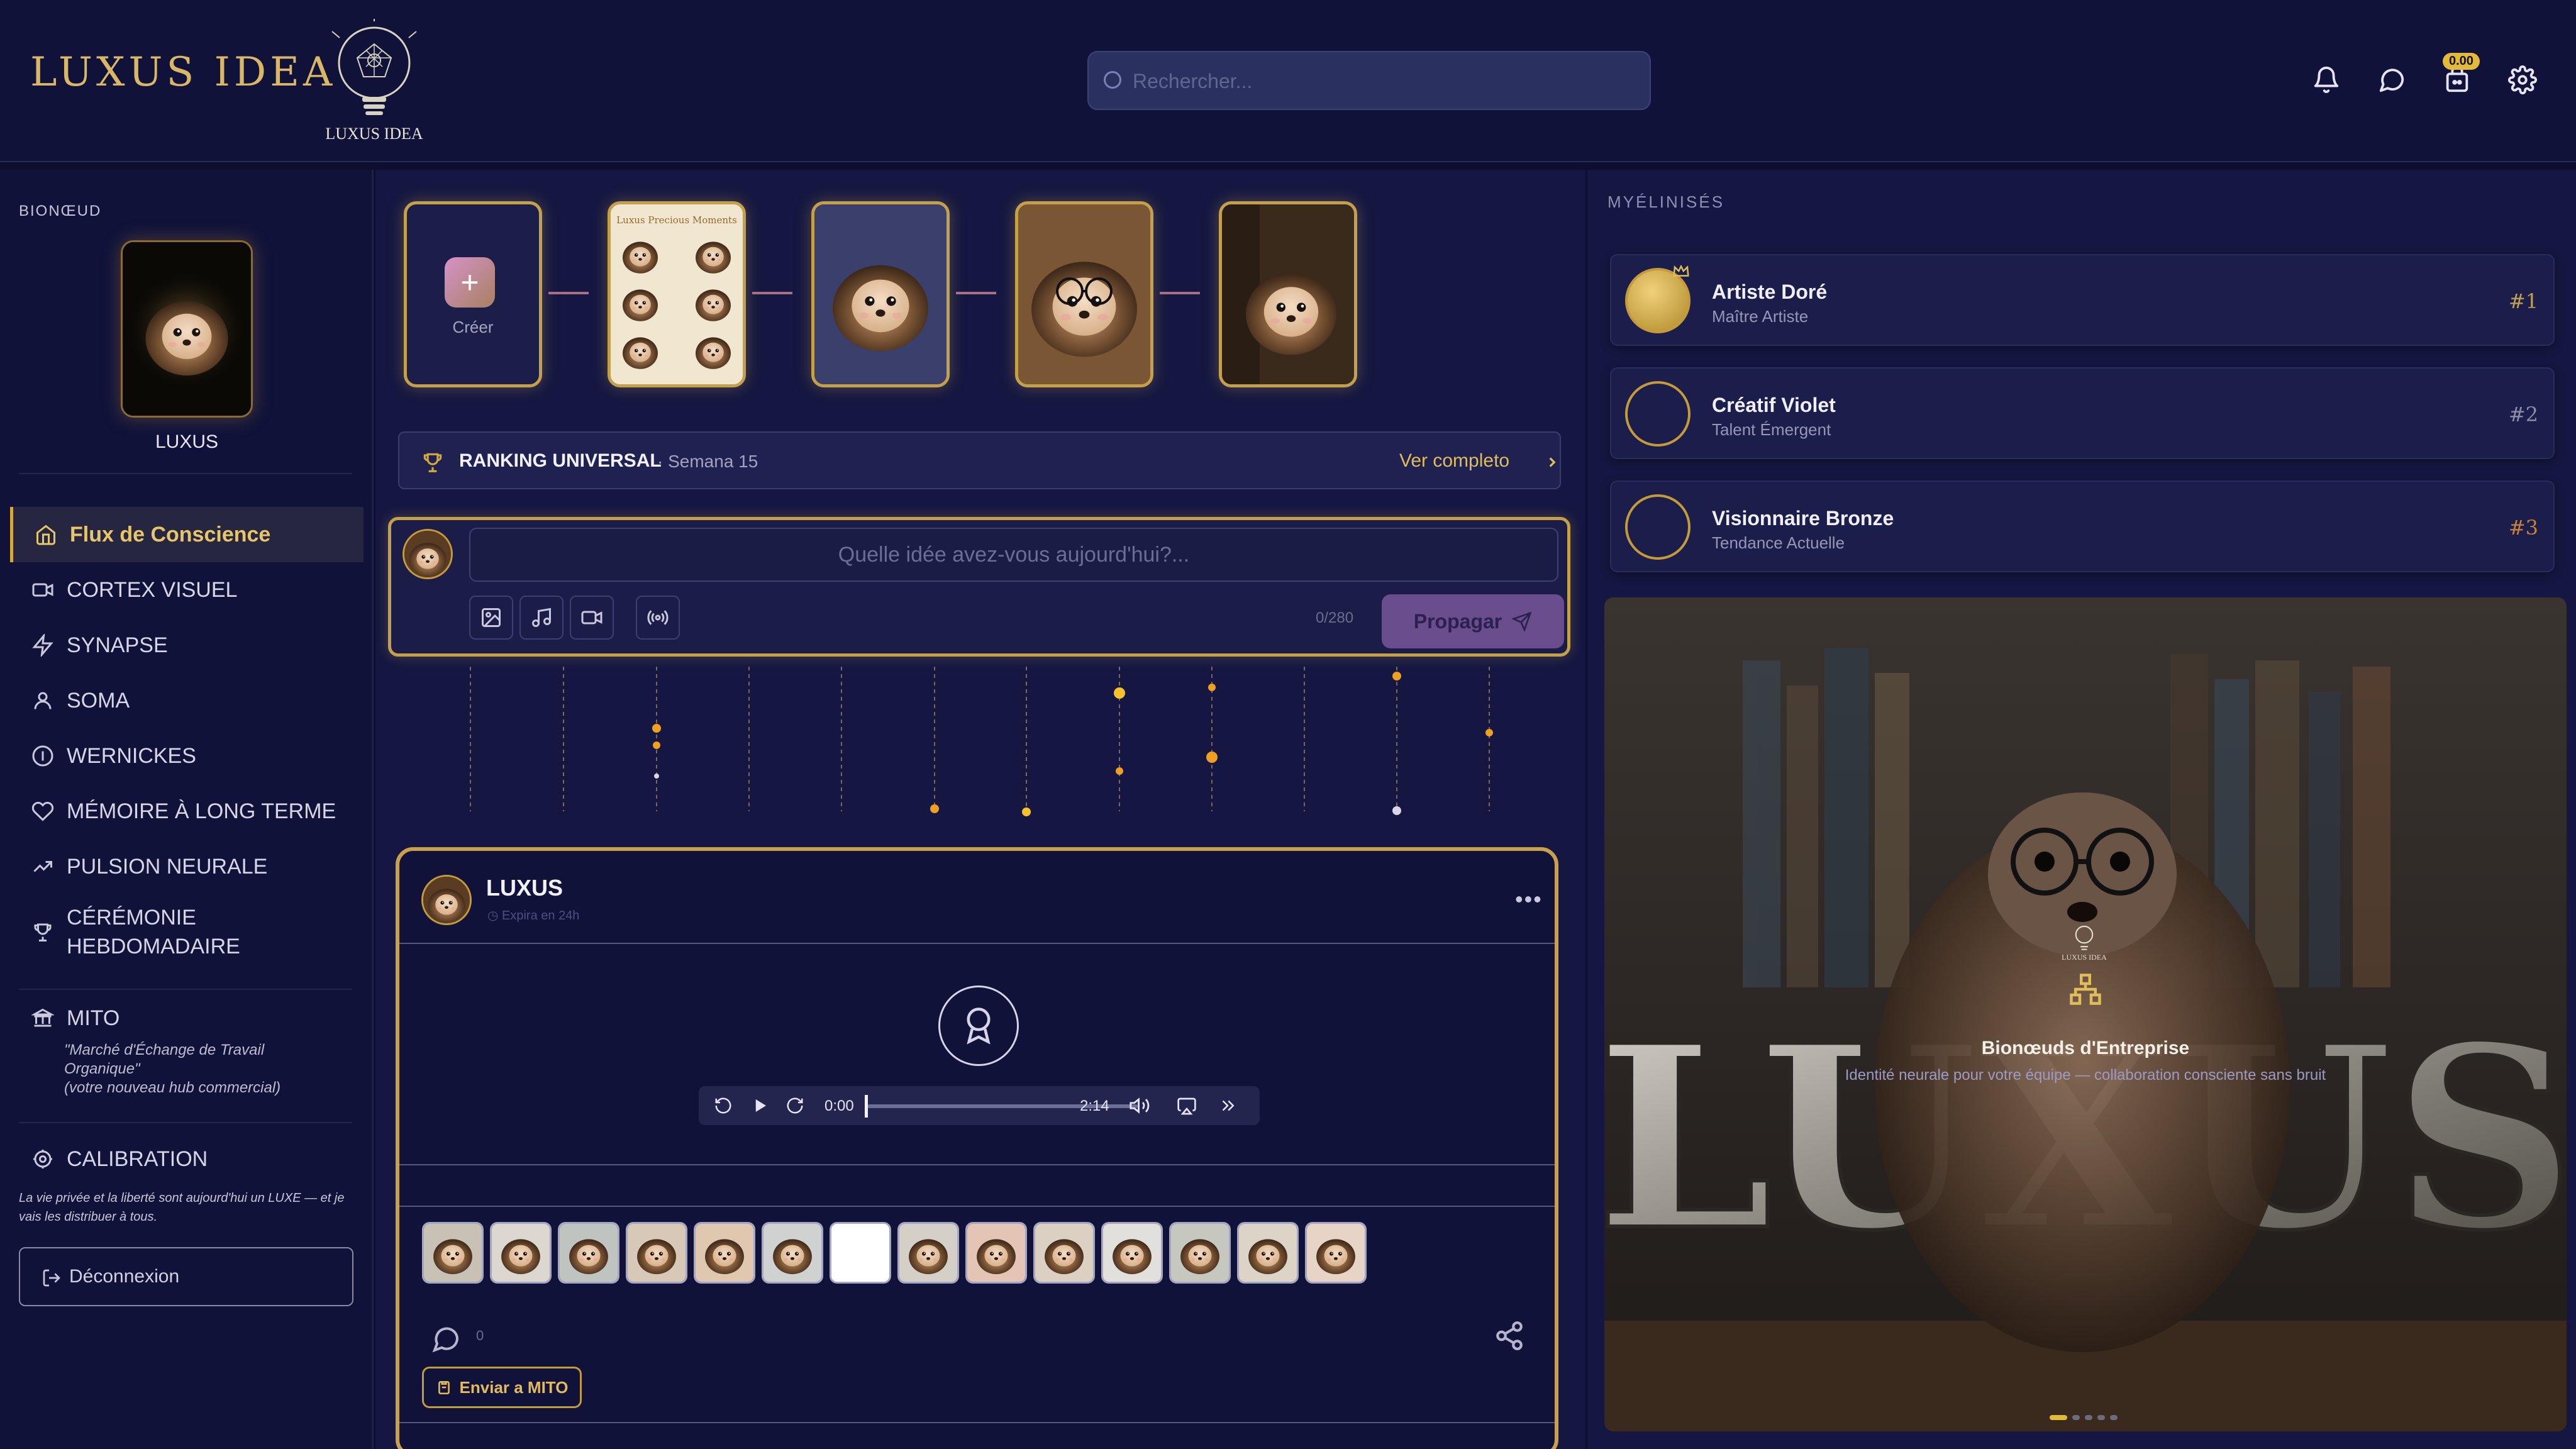 This screenshot has height=1449, width=2576. I want to click on nav-calibration: CALIBRATION, so click(187, 1159).